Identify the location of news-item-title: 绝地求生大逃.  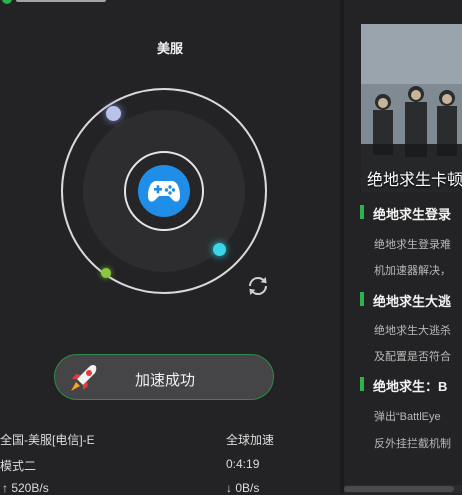
(405, 300).